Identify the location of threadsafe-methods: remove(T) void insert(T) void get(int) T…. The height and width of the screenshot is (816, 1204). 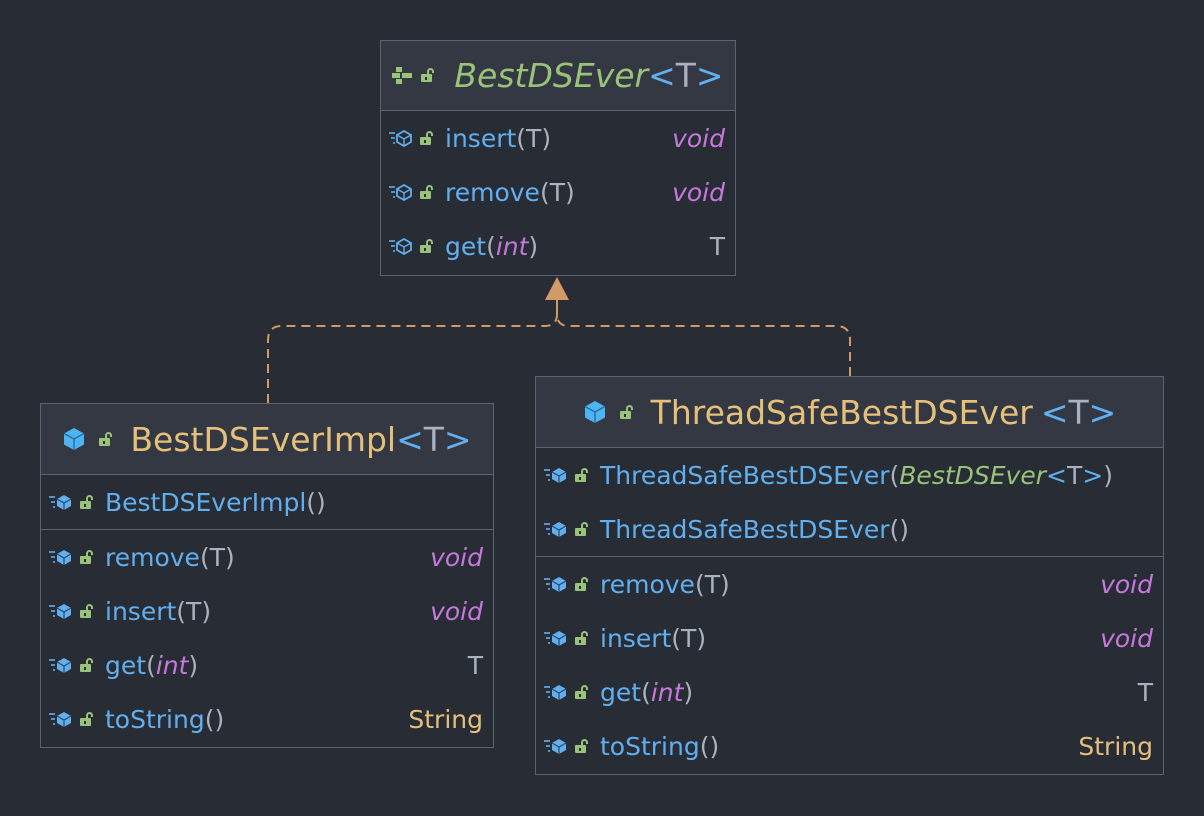
(849, 665).